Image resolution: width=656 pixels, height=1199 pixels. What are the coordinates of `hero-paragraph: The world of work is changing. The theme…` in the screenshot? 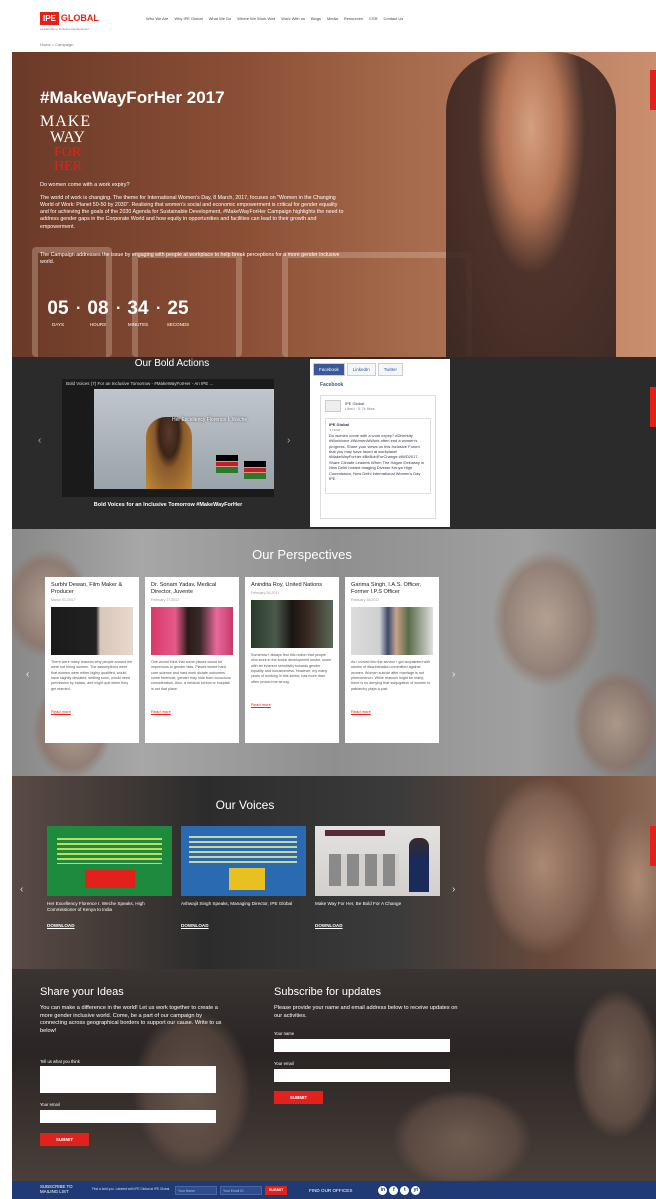 It's located at (192, 212).